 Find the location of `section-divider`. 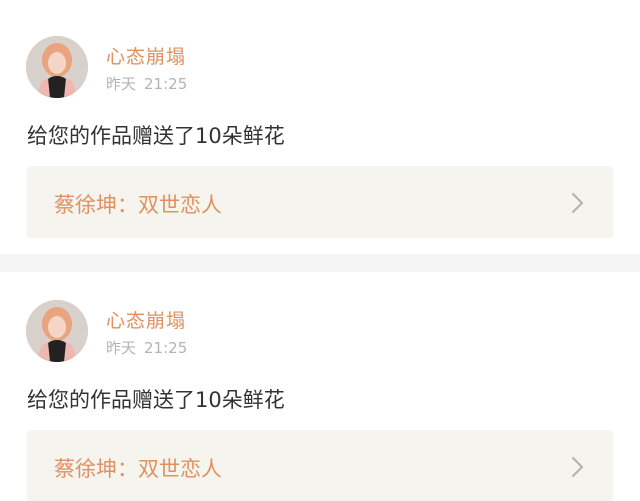

section-divider is located at coordinates (320, 263).